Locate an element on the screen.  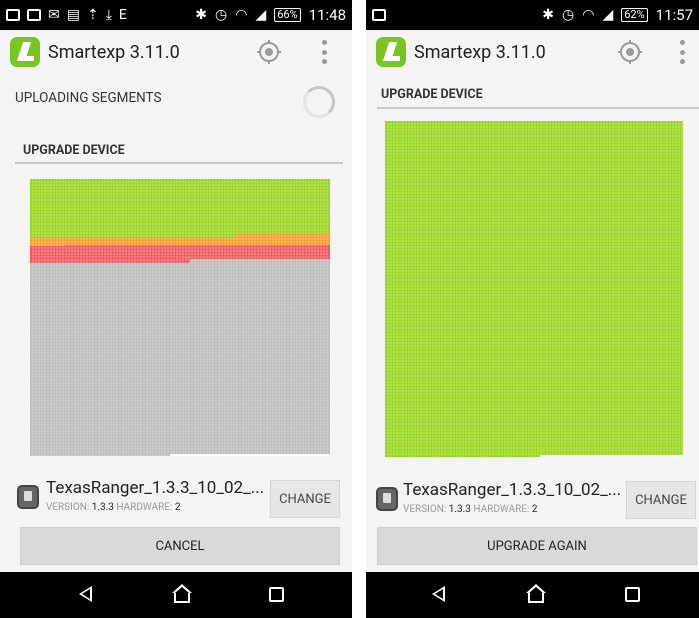
download-icon: ⤓ is located at coordinates (108, 15).